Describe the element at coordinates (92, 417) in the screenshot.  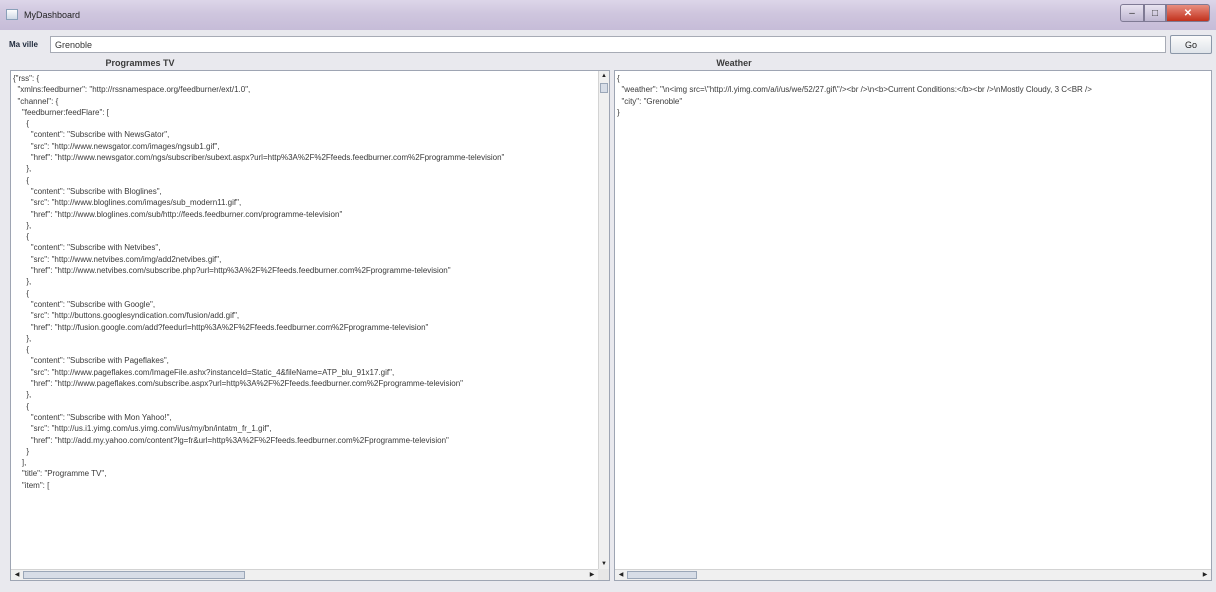
I see `tv-json-line: "content": "Subscribe with Mon Yahoo!",` at that location.